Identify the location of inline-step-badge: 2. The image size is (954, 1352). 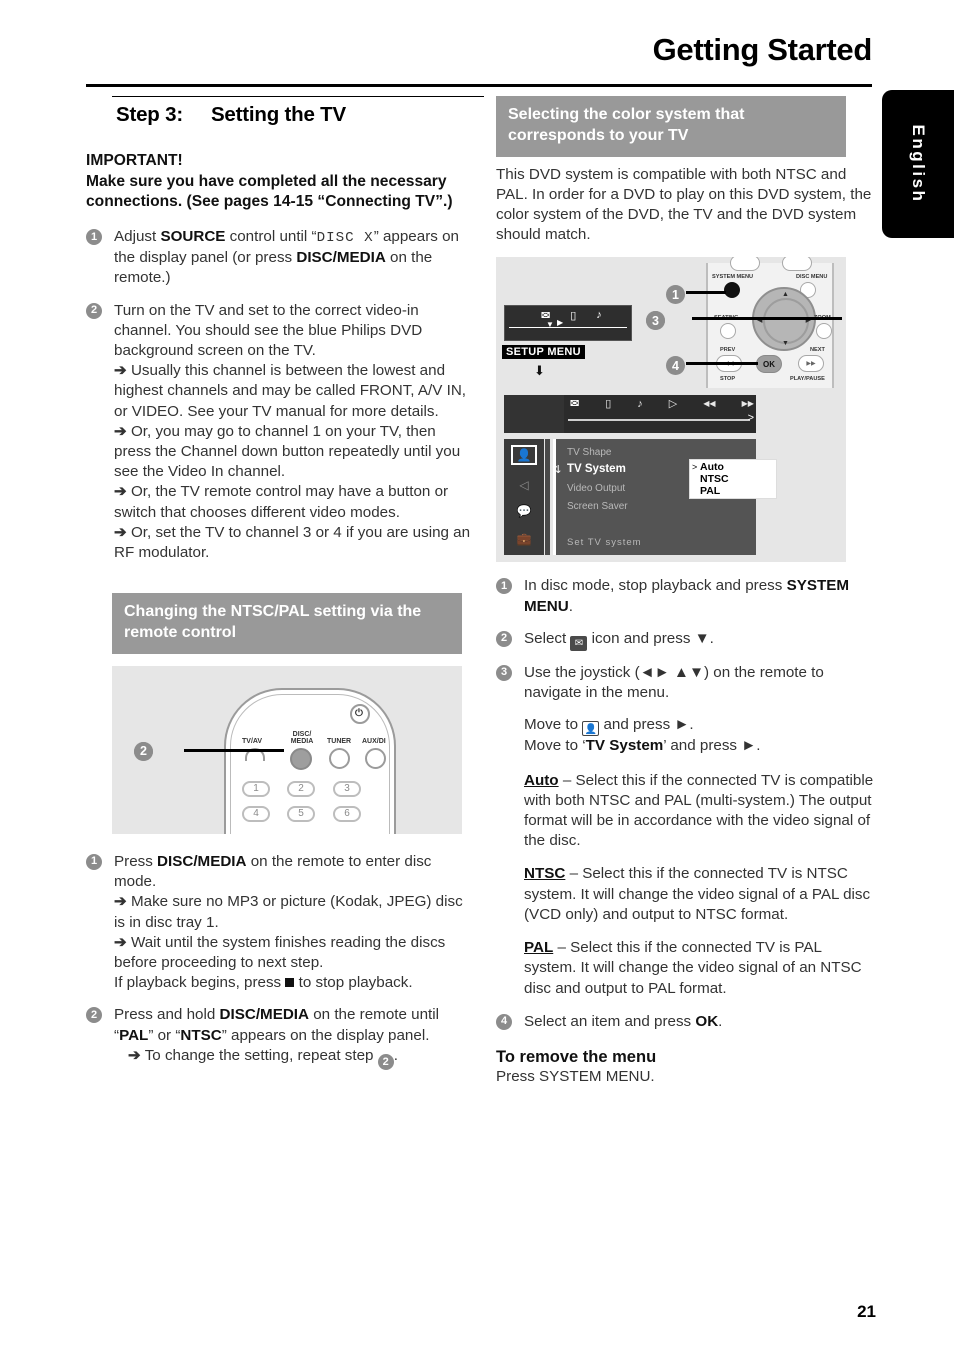
(385, 1062).